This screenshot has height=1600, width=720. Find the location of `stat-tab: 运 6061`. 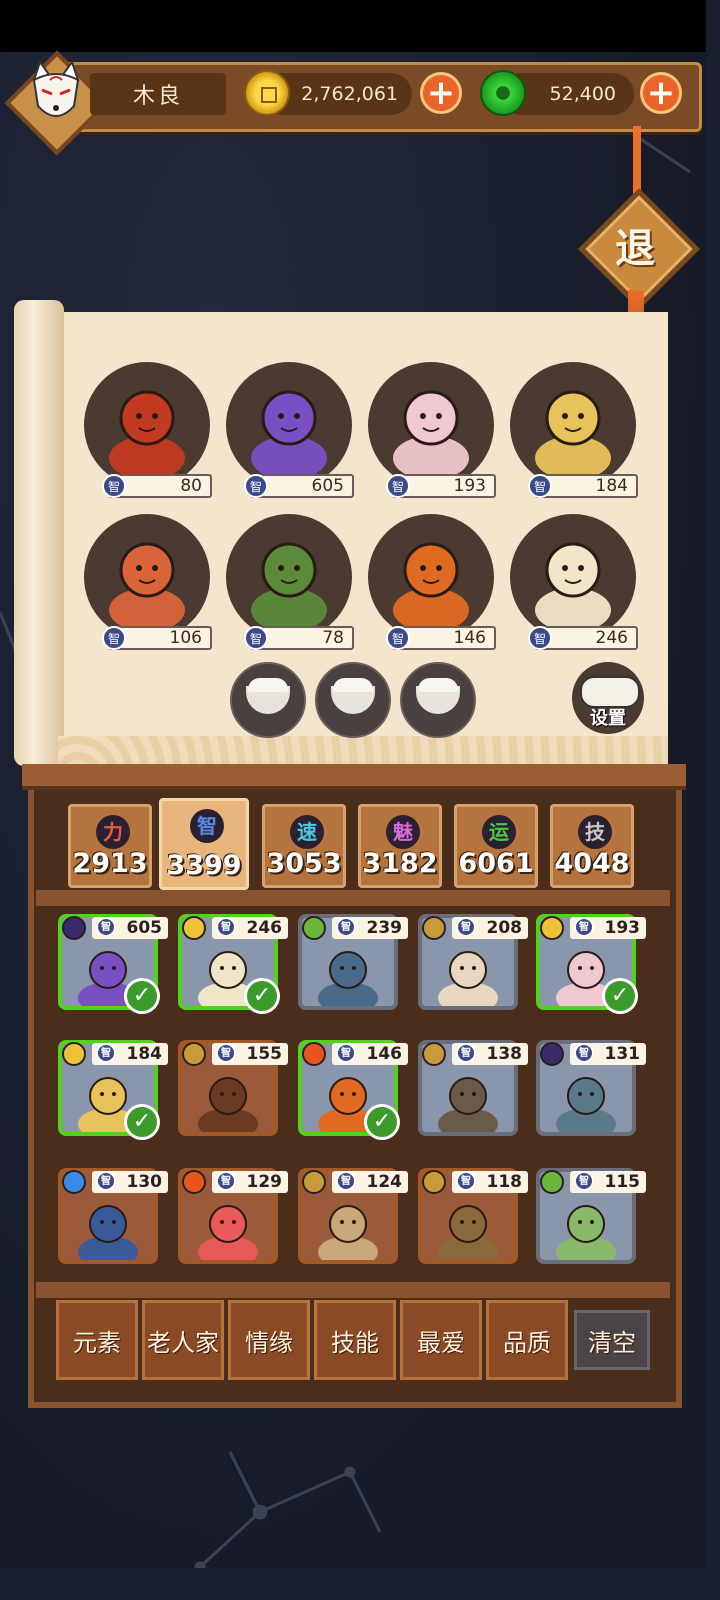

stat-tab: 运 6061 is located at coordinates (496, 846).